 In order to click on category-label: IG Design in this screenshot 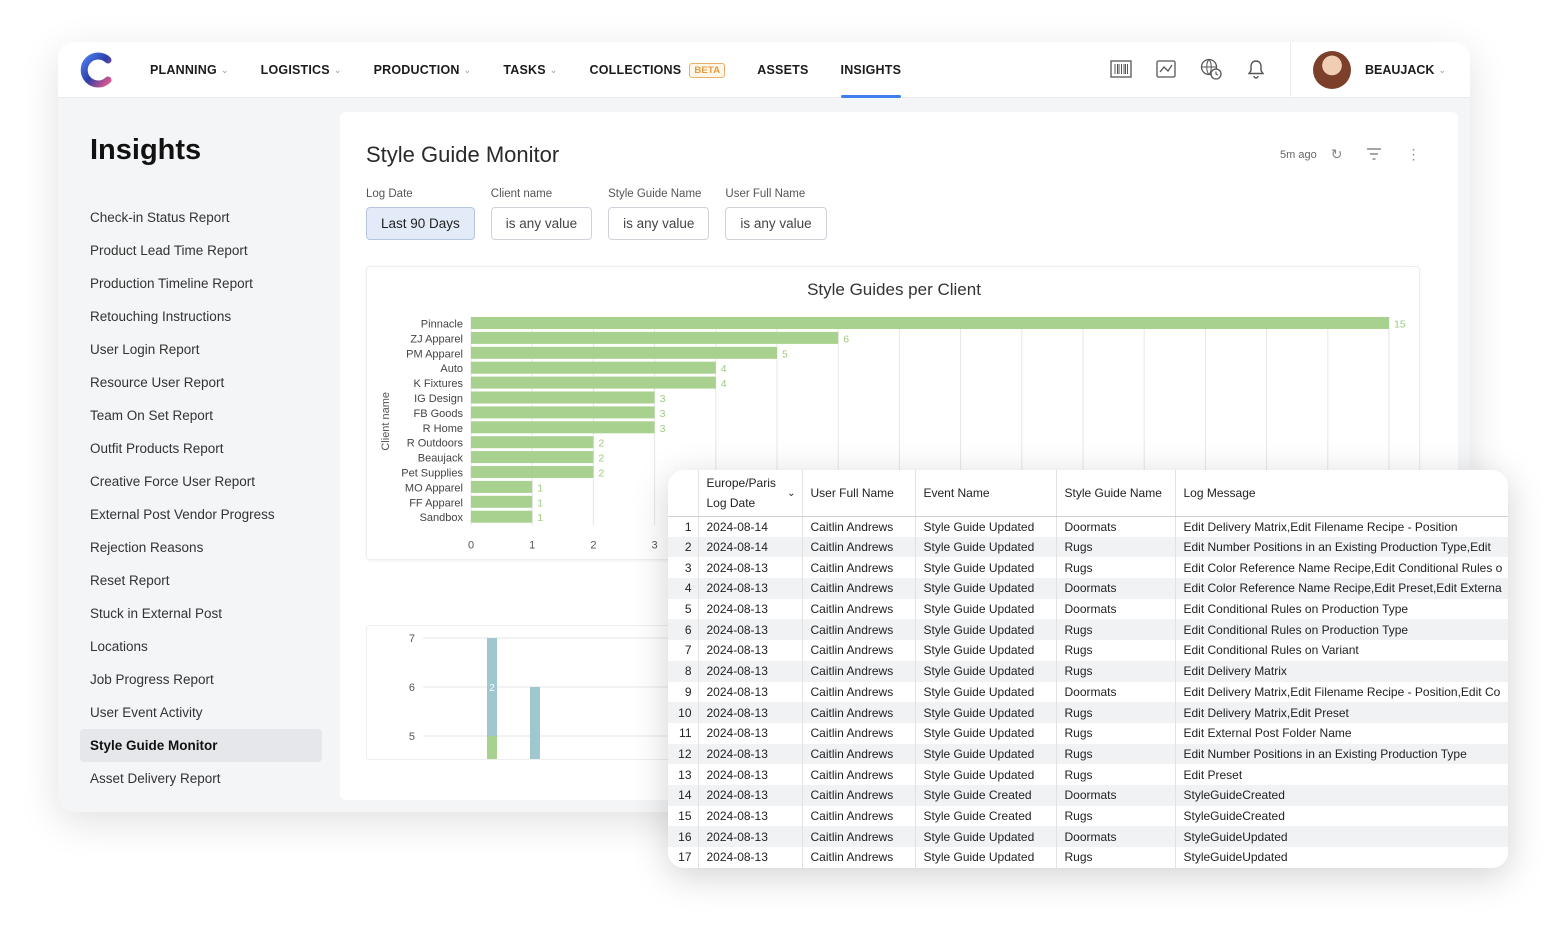, I will do `click(438, 399)`.